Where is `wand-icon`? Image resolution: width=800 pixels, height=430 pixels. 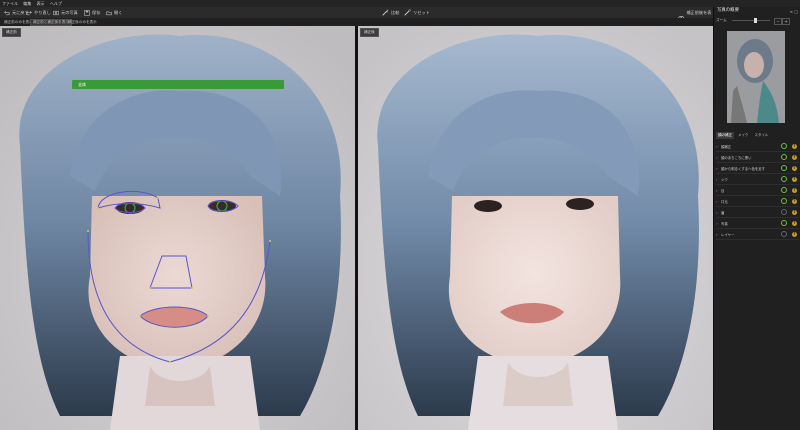 wand-icon is located at coordinates (385, 12).